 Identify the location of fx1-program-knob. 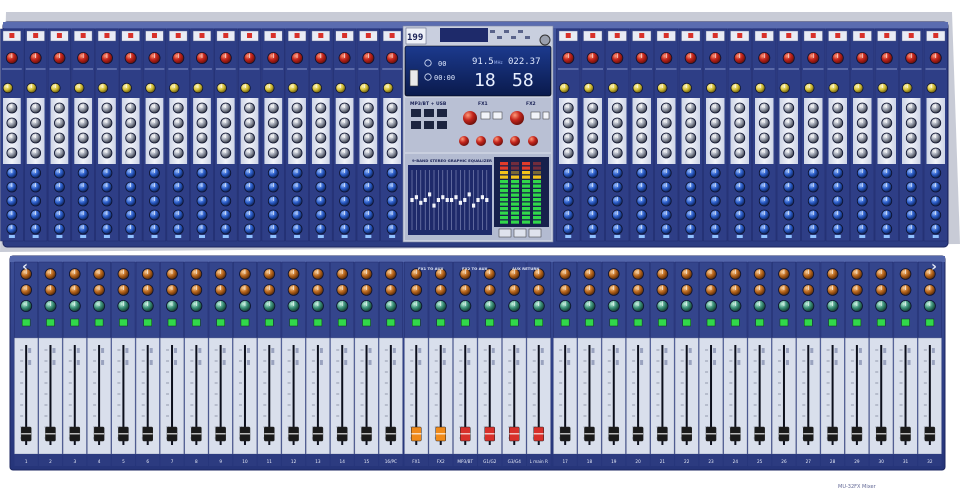
(470, 118).